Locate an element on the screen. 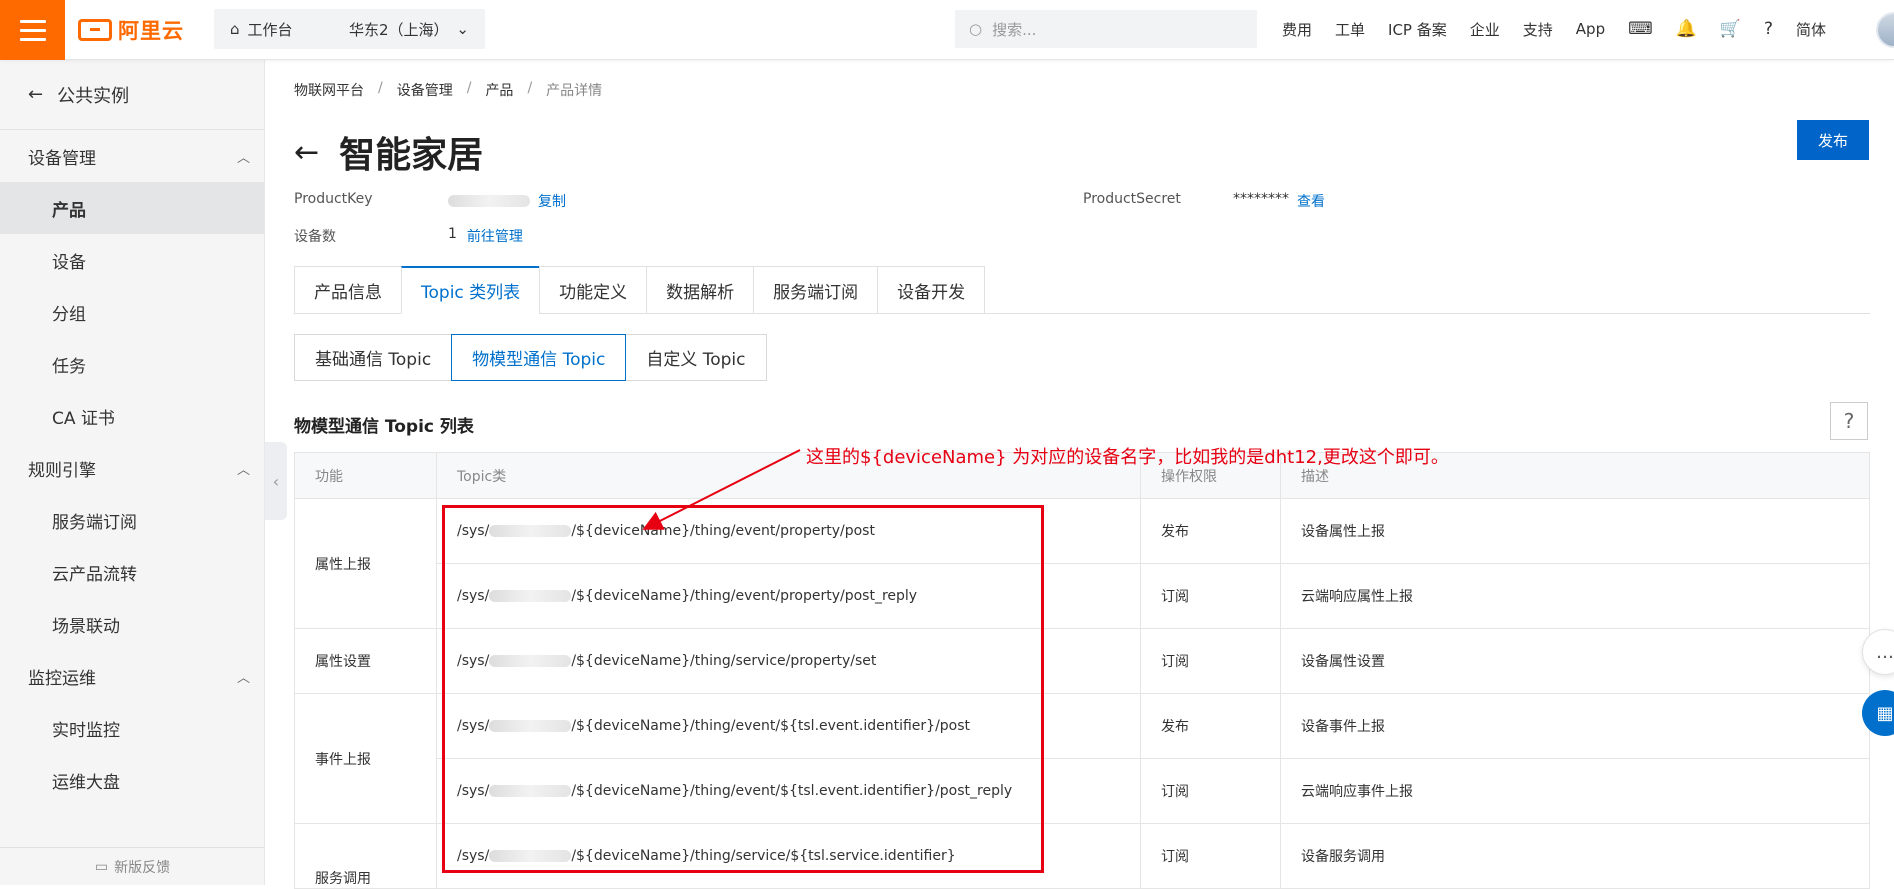  product-secret-value: ******** is located at coordinates (1261, 199).